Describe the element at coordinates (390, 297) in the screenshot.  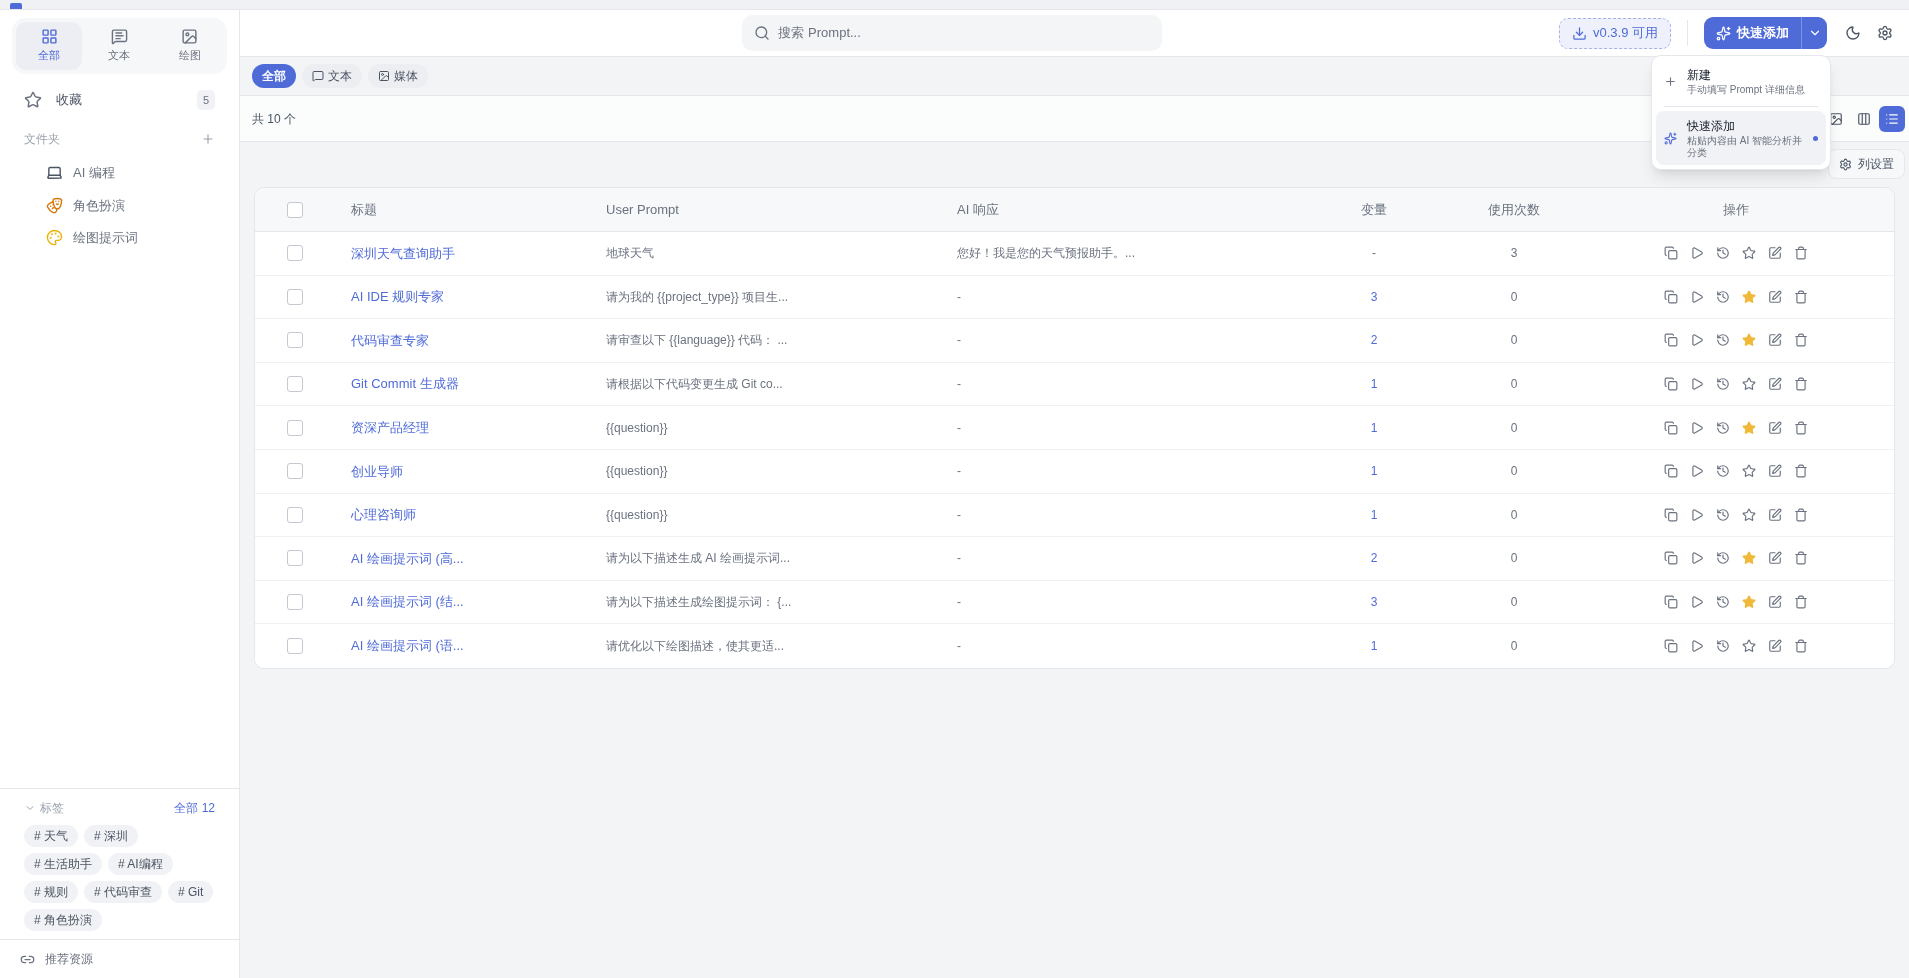
I see `prompt-title-link: AI IDE 规则专家` at that location.